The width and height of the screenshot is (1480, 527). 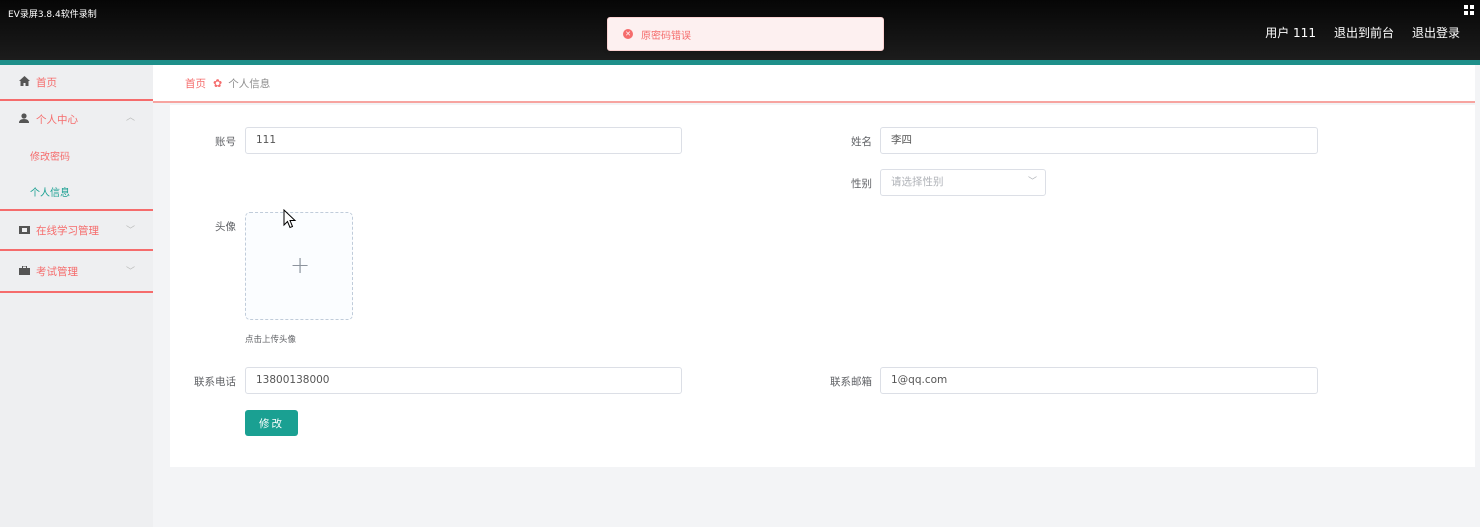 I want to click on mouse-cursor-icon, so click(x=290, y=219).